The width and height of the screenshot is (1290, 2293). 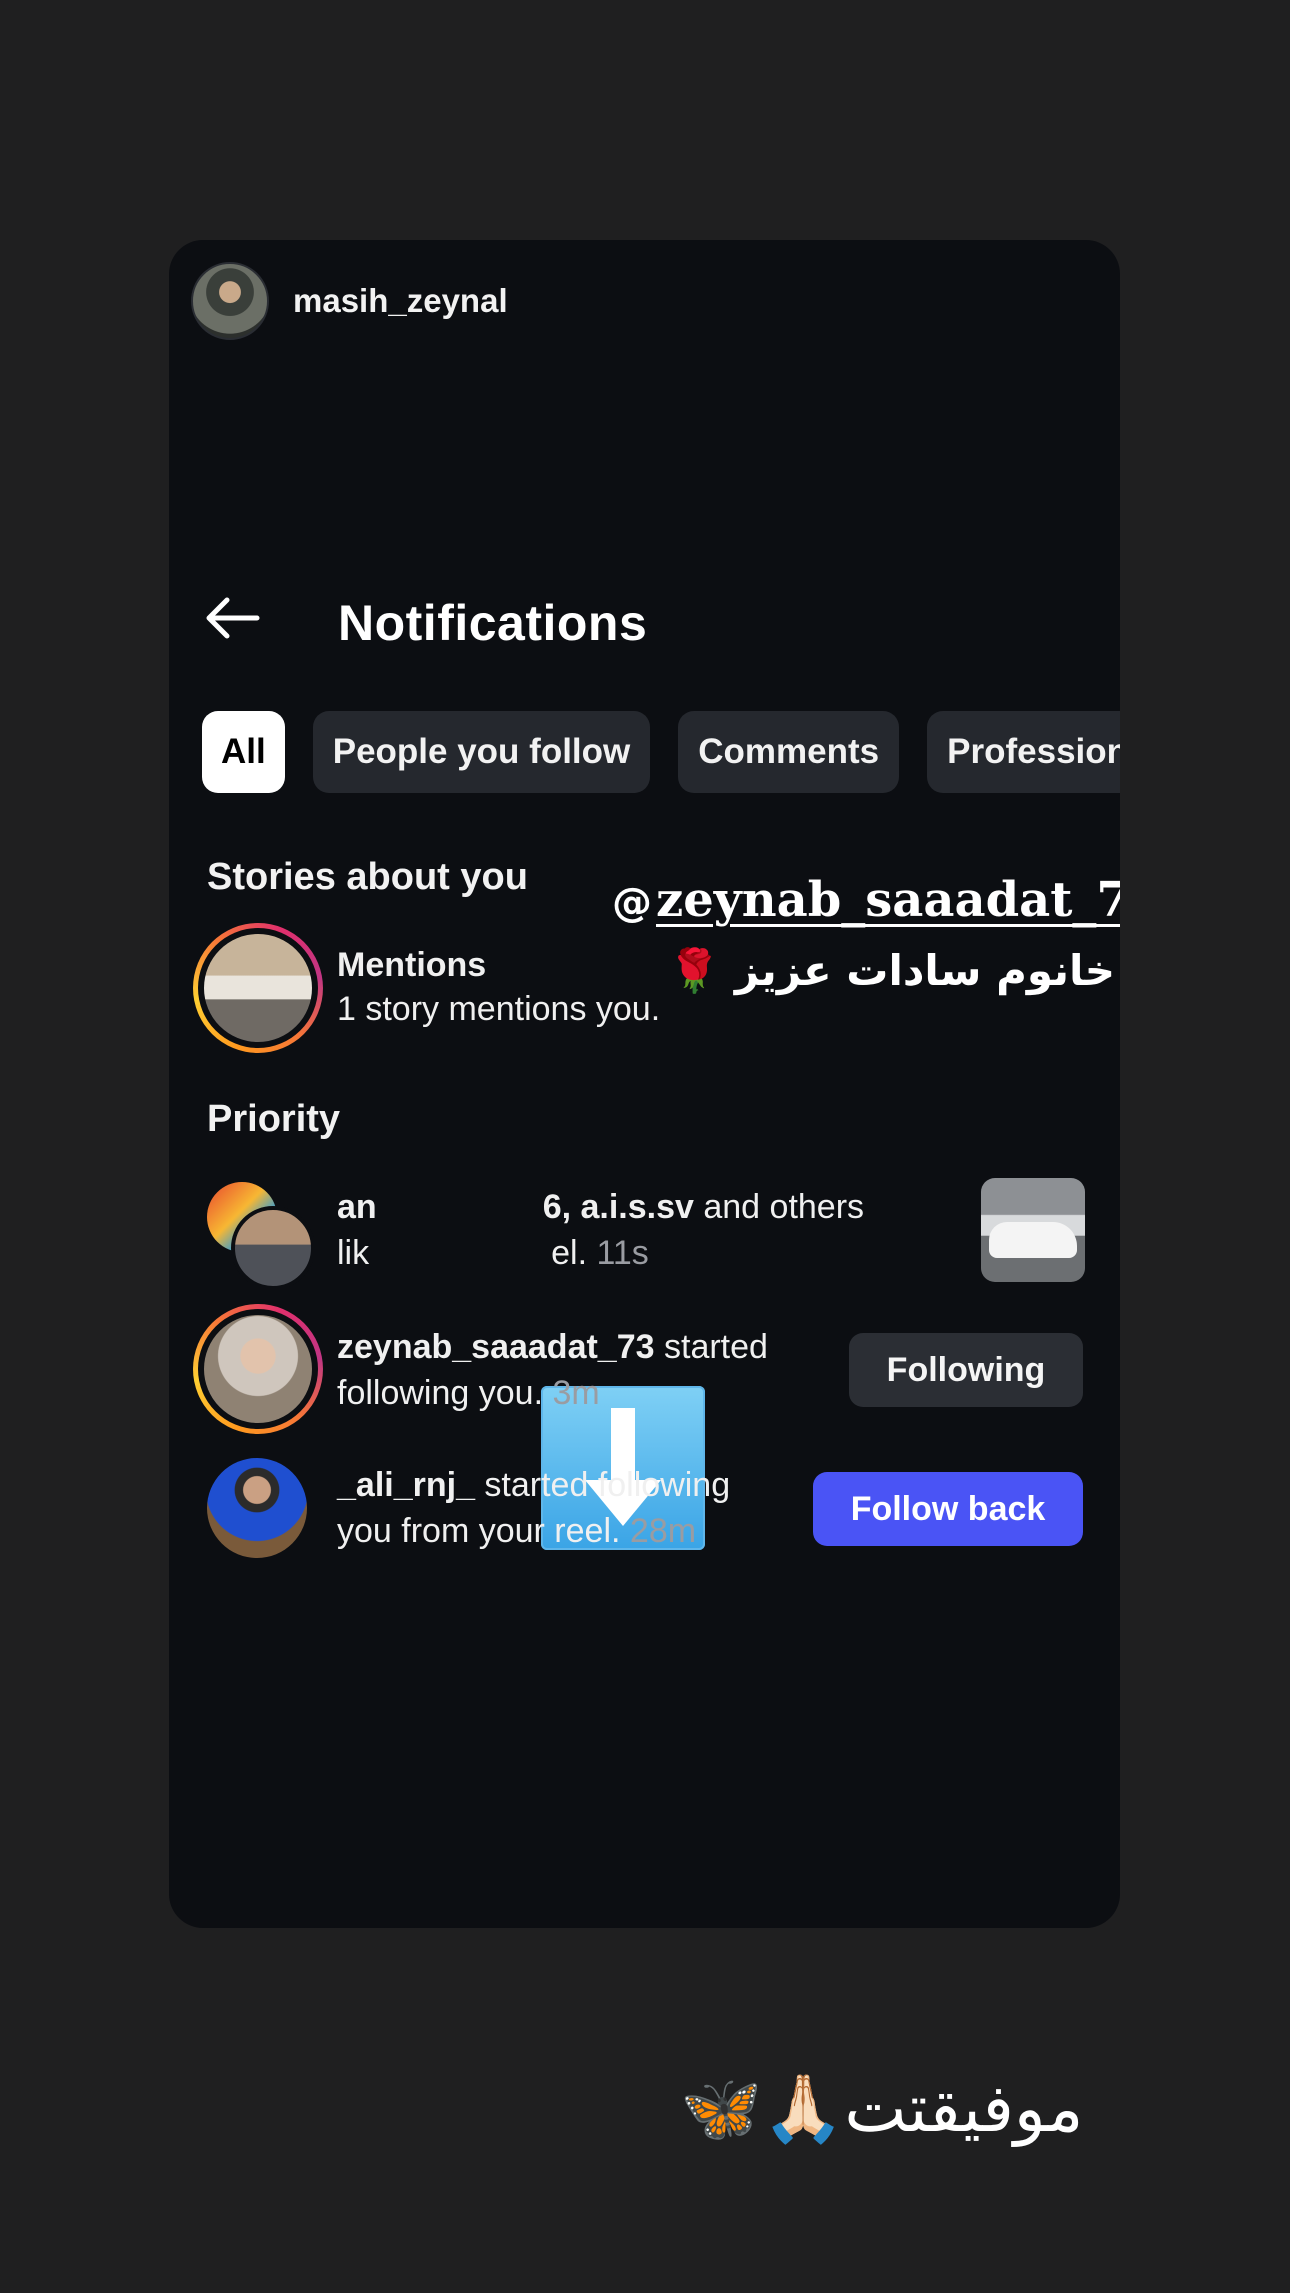 I want to click on notifications-header, so click(x=233, y=618).